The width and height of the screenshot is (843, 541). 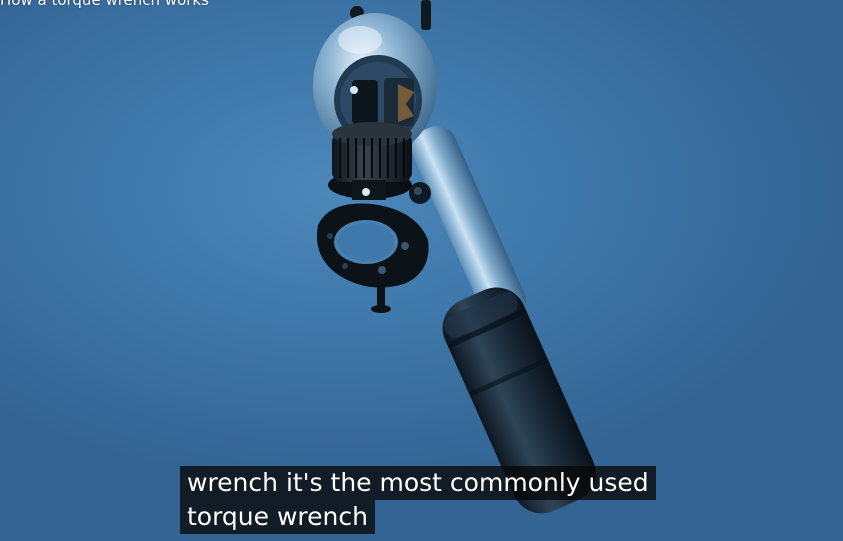 I want to click on caption-line-1: wrench it's the most commonly used, so click(x=418, y=483).